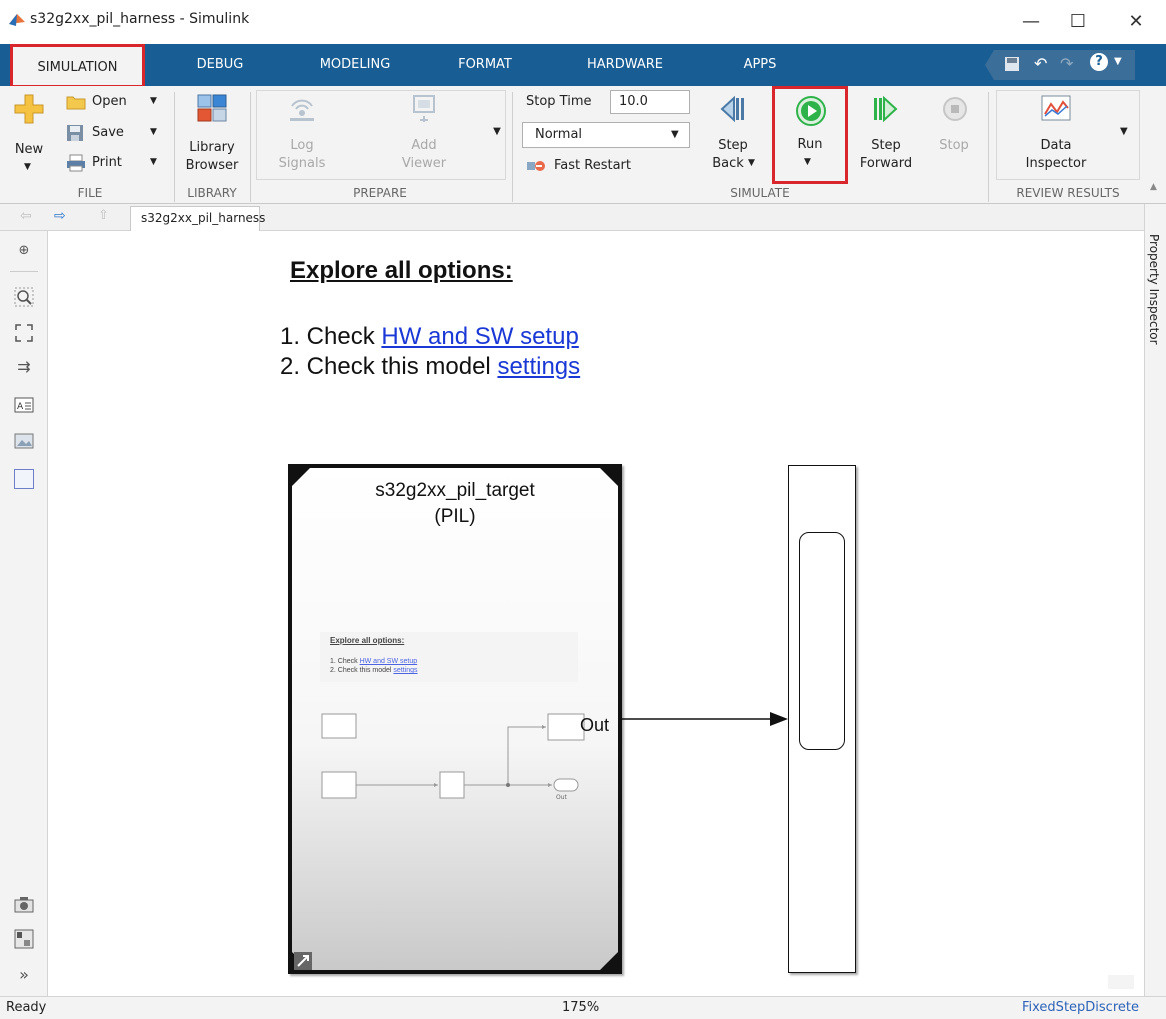 This screenshot has width=1166, height=1019. I want to click on save-icon, so click(1012, 64).